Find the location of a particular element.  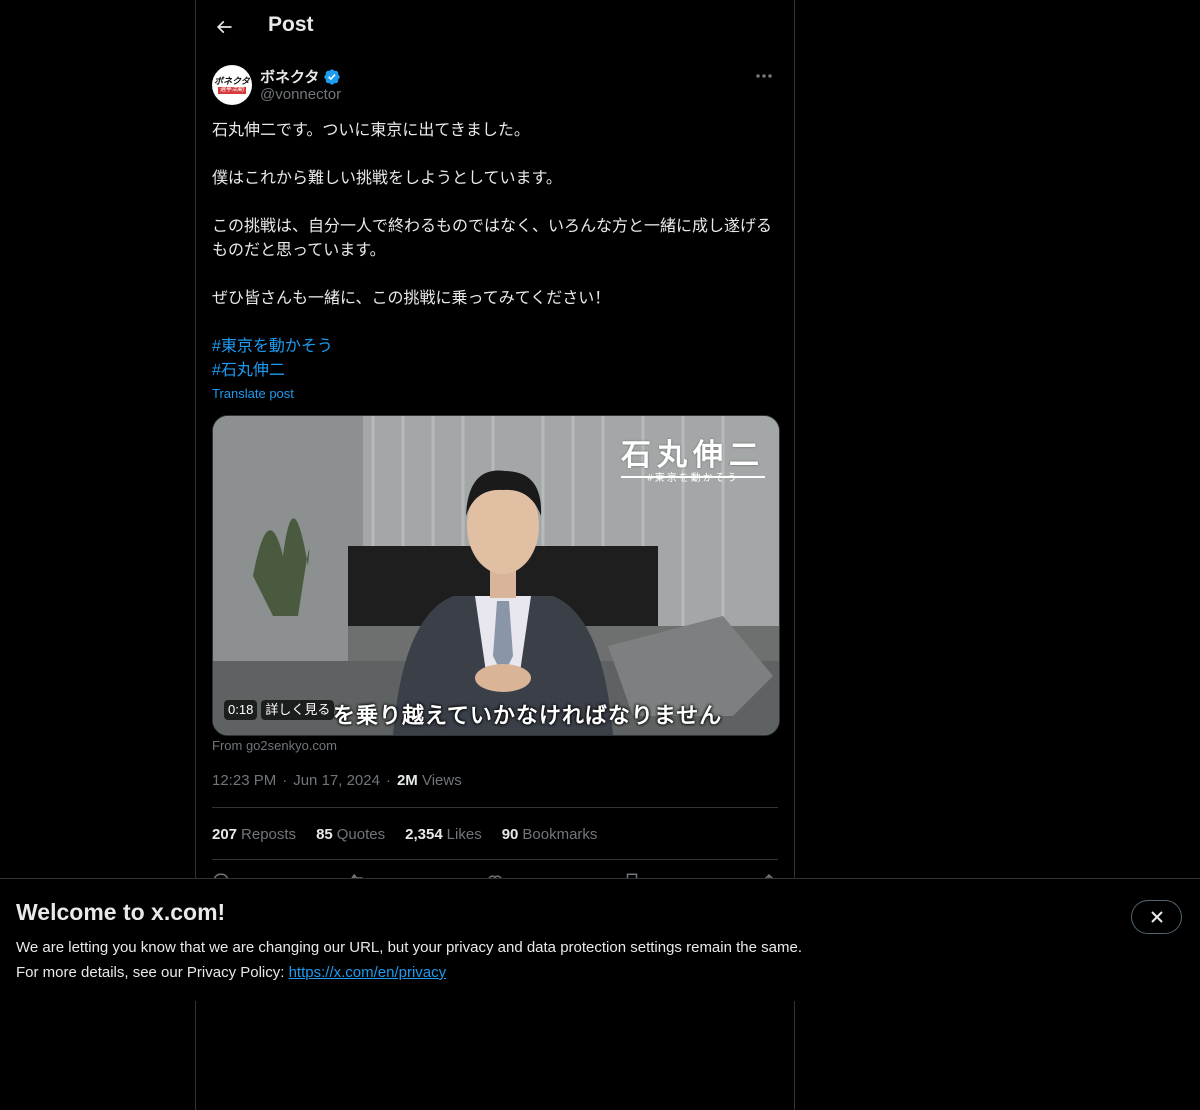

verified-badge-icon is located at coordinates (332, 76).